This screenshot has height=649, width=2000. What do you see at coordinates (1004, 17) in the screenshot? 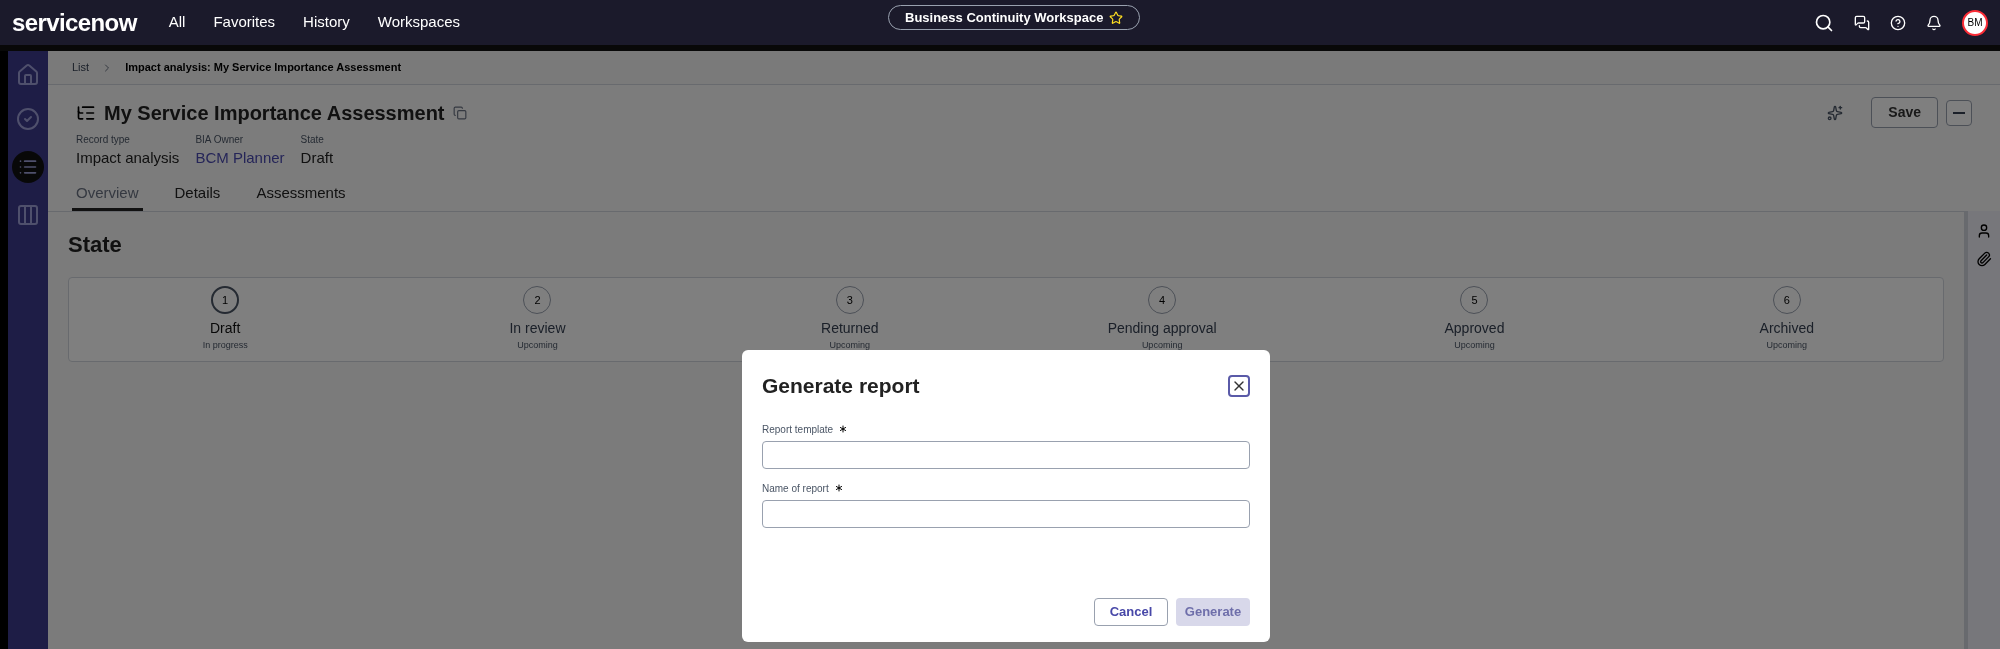
I see `workspace-name: Business Continuity Workspace` at bounding box center [1004, 17].